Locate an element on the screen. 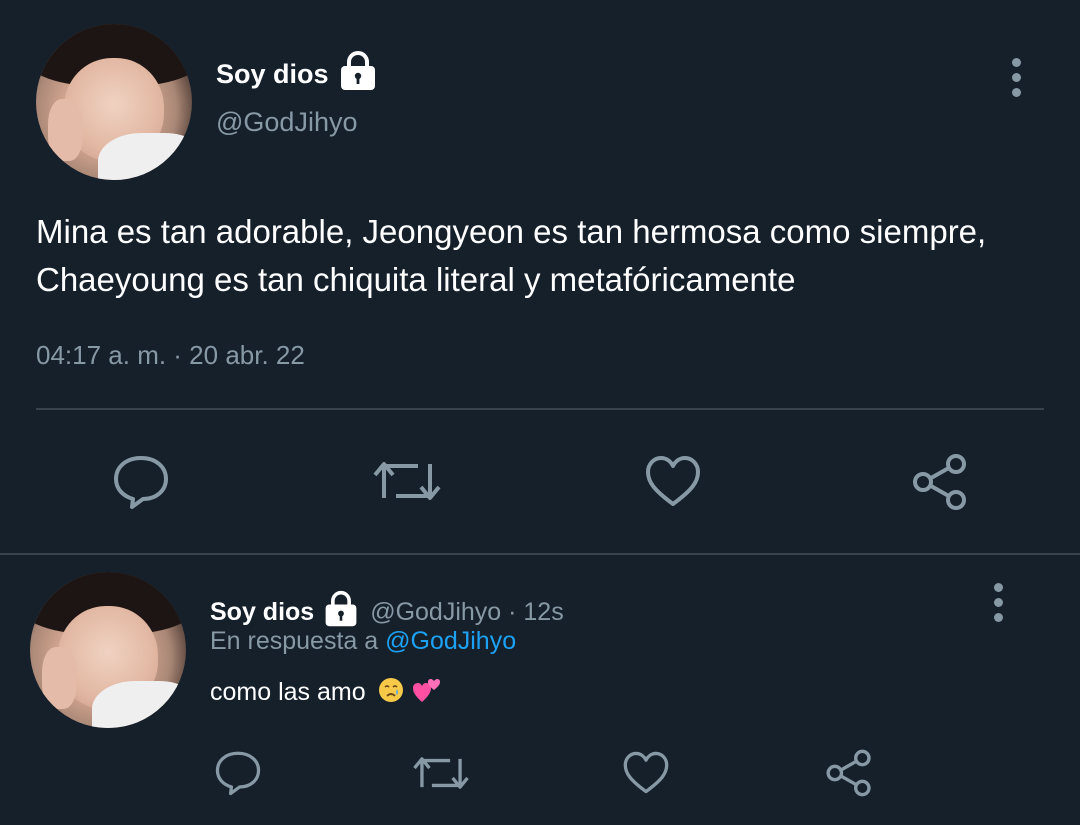 The image size is (1080, 825). user-handle: @GodJihyo is located at coordinates (286, 122).